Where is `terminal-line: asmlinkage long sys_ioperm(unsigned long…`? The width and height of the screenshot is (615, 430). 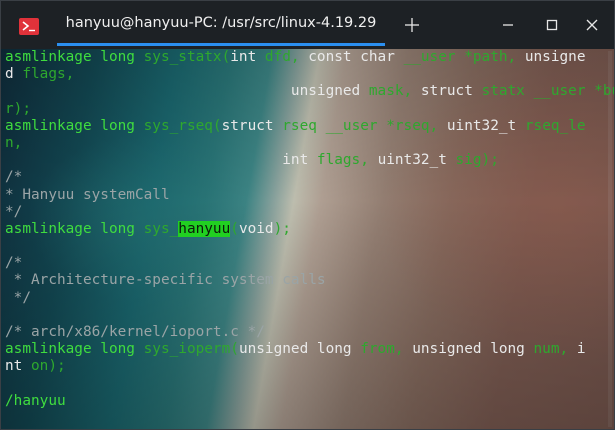
terminal-line: asmlinkage long sys_ioperm(unsigned long… is located at coordinates (309, 349).